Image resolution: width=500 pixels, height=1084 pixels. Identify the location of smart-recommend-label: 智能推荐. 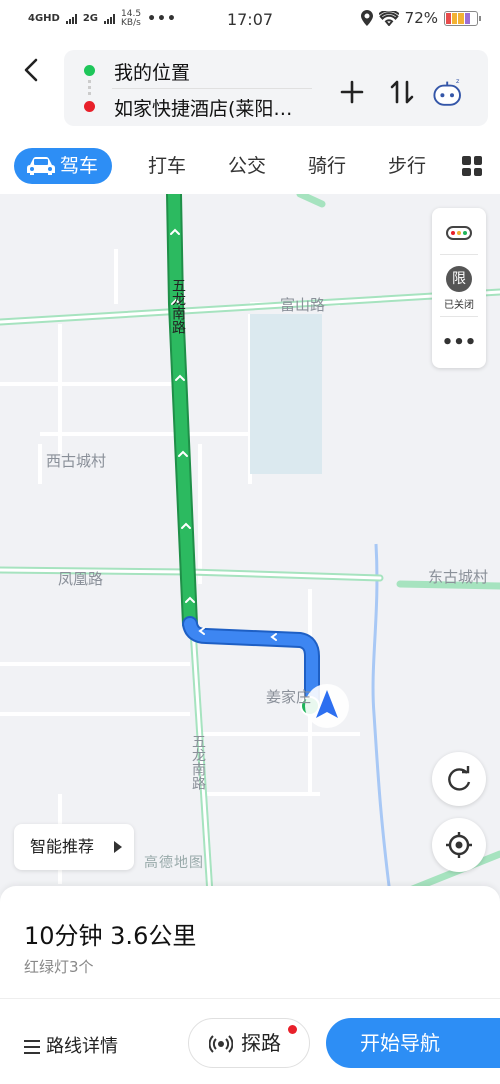
(62, 846).